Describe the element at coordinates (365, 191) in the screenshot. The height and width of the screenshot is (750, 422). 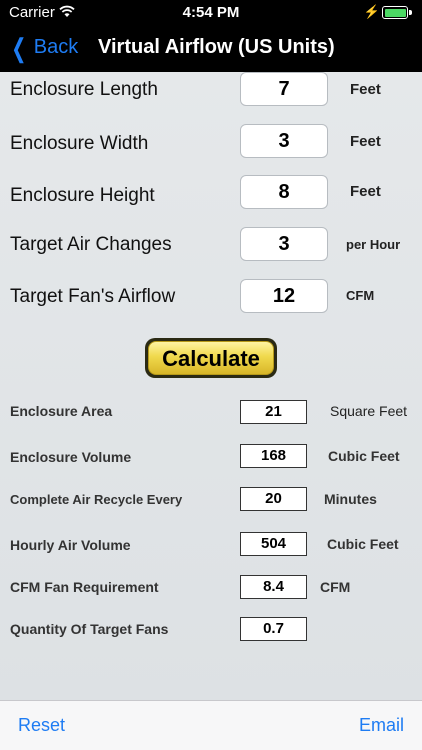
I see `height-unit: Feet` at that location.